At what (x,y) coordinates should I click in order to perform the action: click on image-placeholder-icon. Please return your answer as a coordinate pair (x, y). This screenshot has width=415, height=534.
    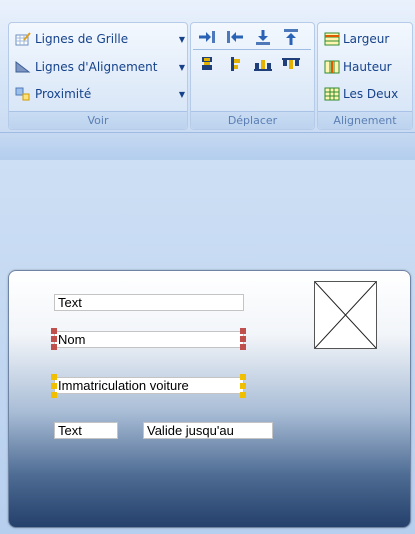
    Looking at the image, I should click on (345, 315).